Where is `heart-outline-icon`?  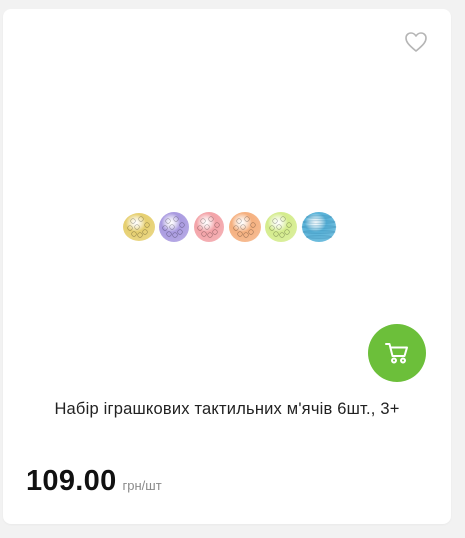
heart-outline-icon is located at coordinates (416, 42).